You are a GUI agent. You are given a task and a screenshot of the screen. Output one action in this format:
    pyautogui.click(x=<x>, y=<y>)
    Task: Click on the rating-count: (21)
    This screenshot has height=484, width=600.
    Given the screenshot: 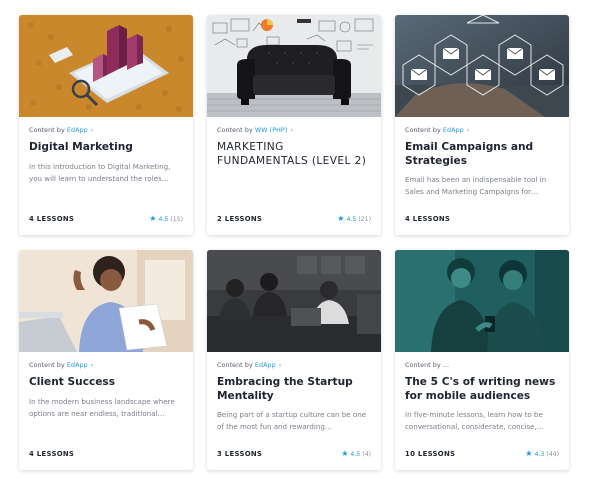 What is the action you would take?
    pyautogui.click(x=364, y=219)
    